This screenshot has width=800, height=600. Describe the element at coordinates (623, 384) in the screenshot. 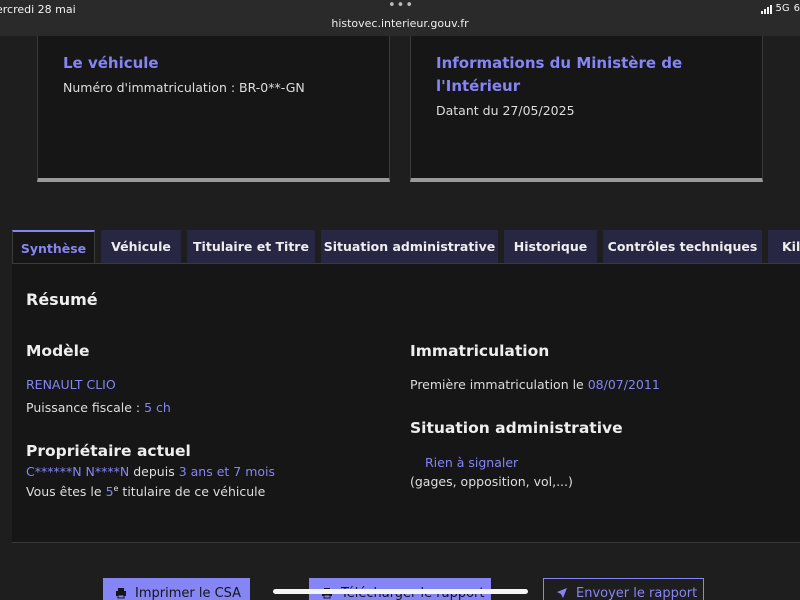

I see `first-registration-date: 08/07/2011` at that location.